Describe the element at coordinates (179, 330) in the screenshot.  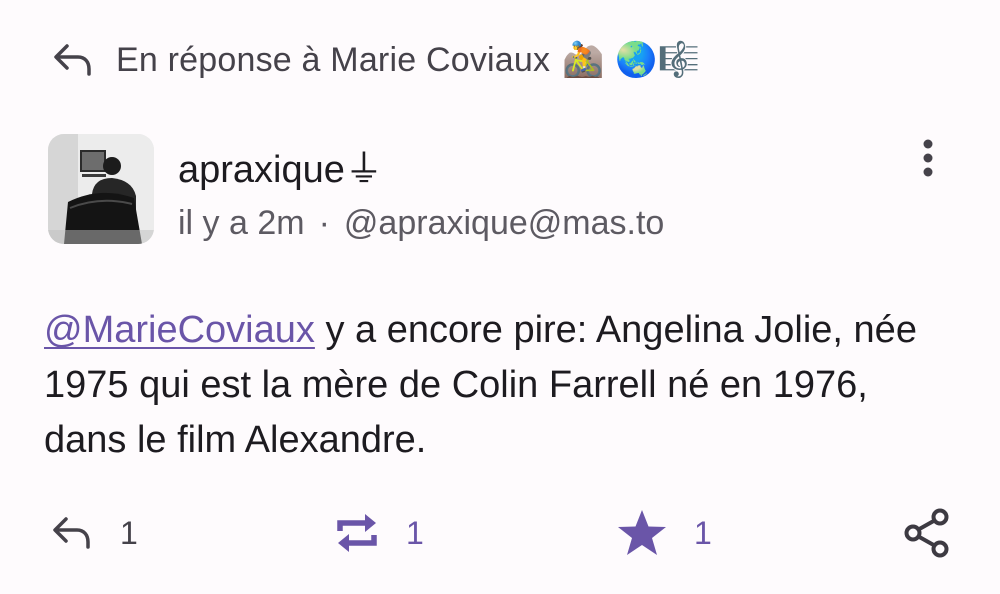
I see `mention-link: @MarieCoviaux` at that location.